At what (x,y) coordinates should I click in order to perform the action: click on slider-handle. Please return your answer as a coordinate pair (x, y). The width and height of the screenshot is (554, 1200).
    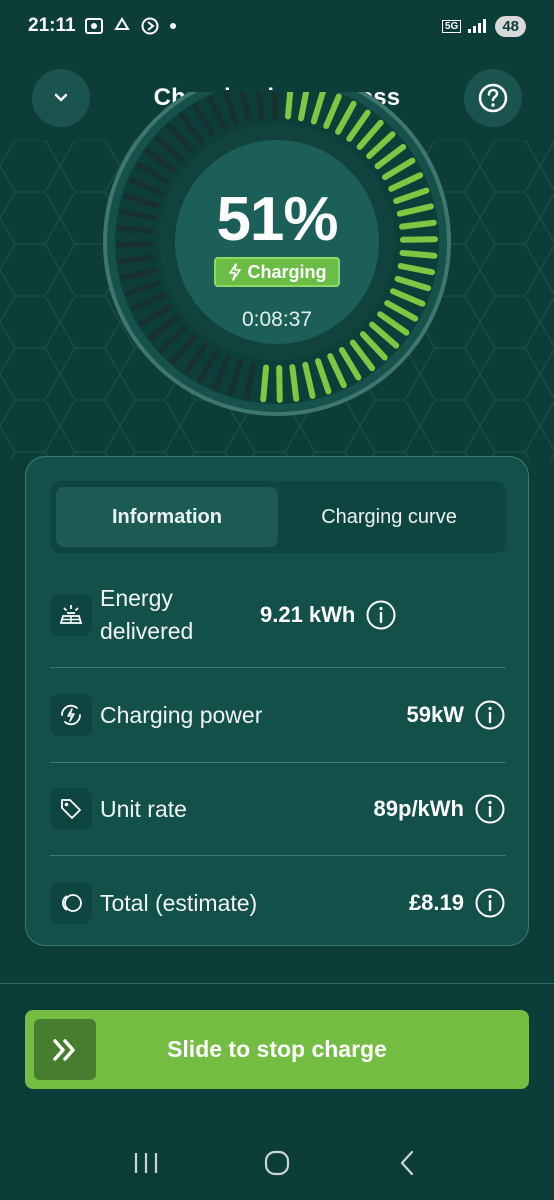
    Looking at the image, I should click on (65, 1049).